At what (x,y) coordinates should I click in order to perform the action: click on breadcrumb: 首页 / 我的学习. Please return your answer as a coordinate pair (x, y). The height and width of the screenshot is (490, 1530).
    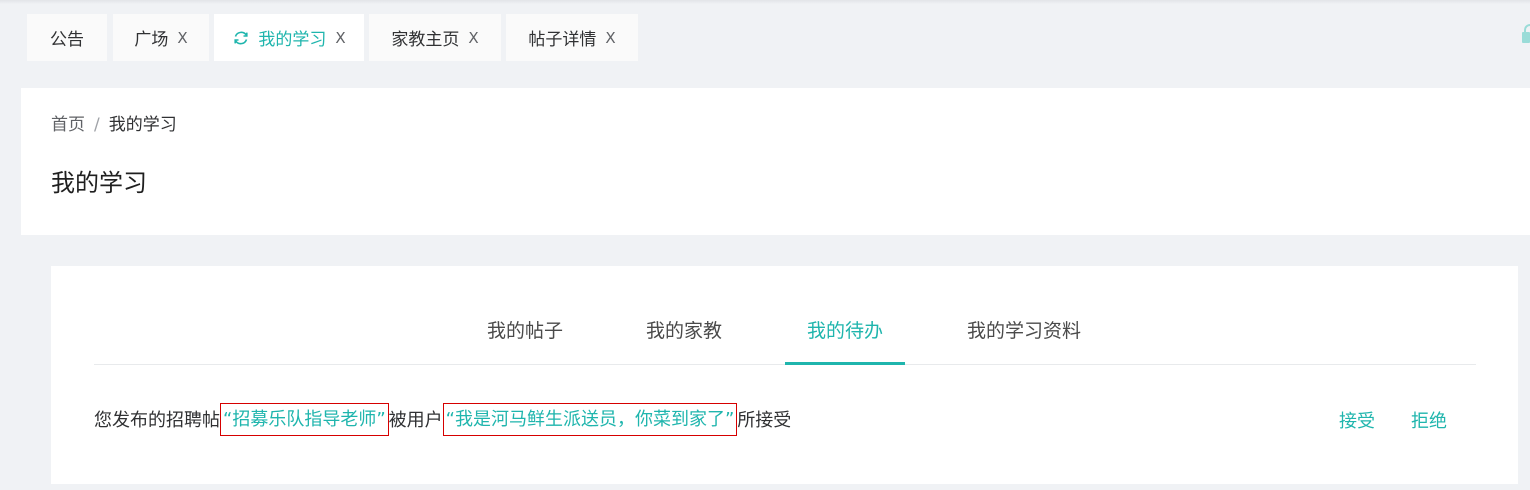
    Looking at the image, I should click on (114, 122).